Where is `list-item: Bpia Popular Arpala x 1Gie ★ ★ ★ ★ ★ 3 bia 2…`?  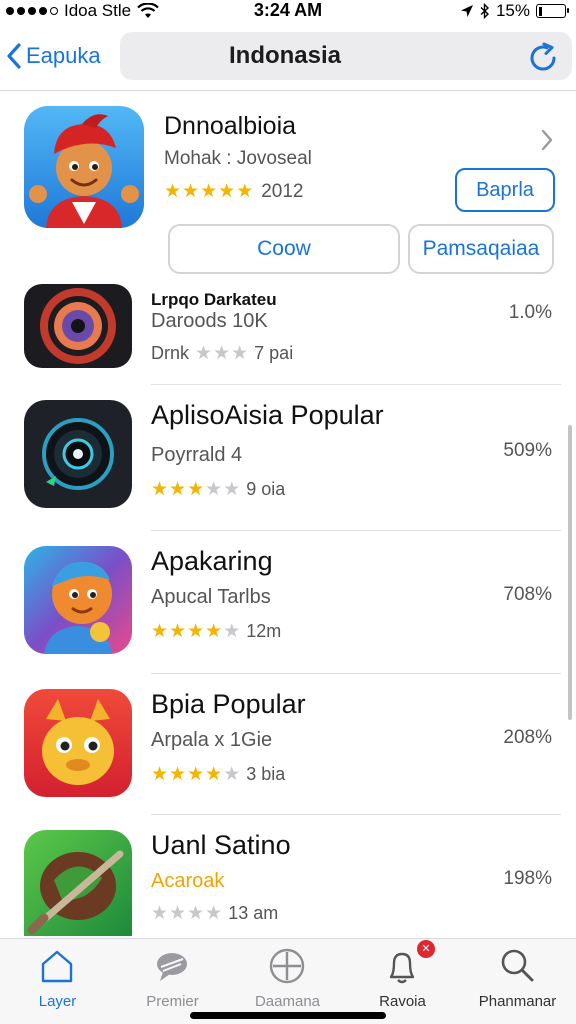
list-item: Bpia Popular Arpala x 1Gie ★ ★ ★ ★ ★ 3 bia 2… is located at coordinates (288, 745).